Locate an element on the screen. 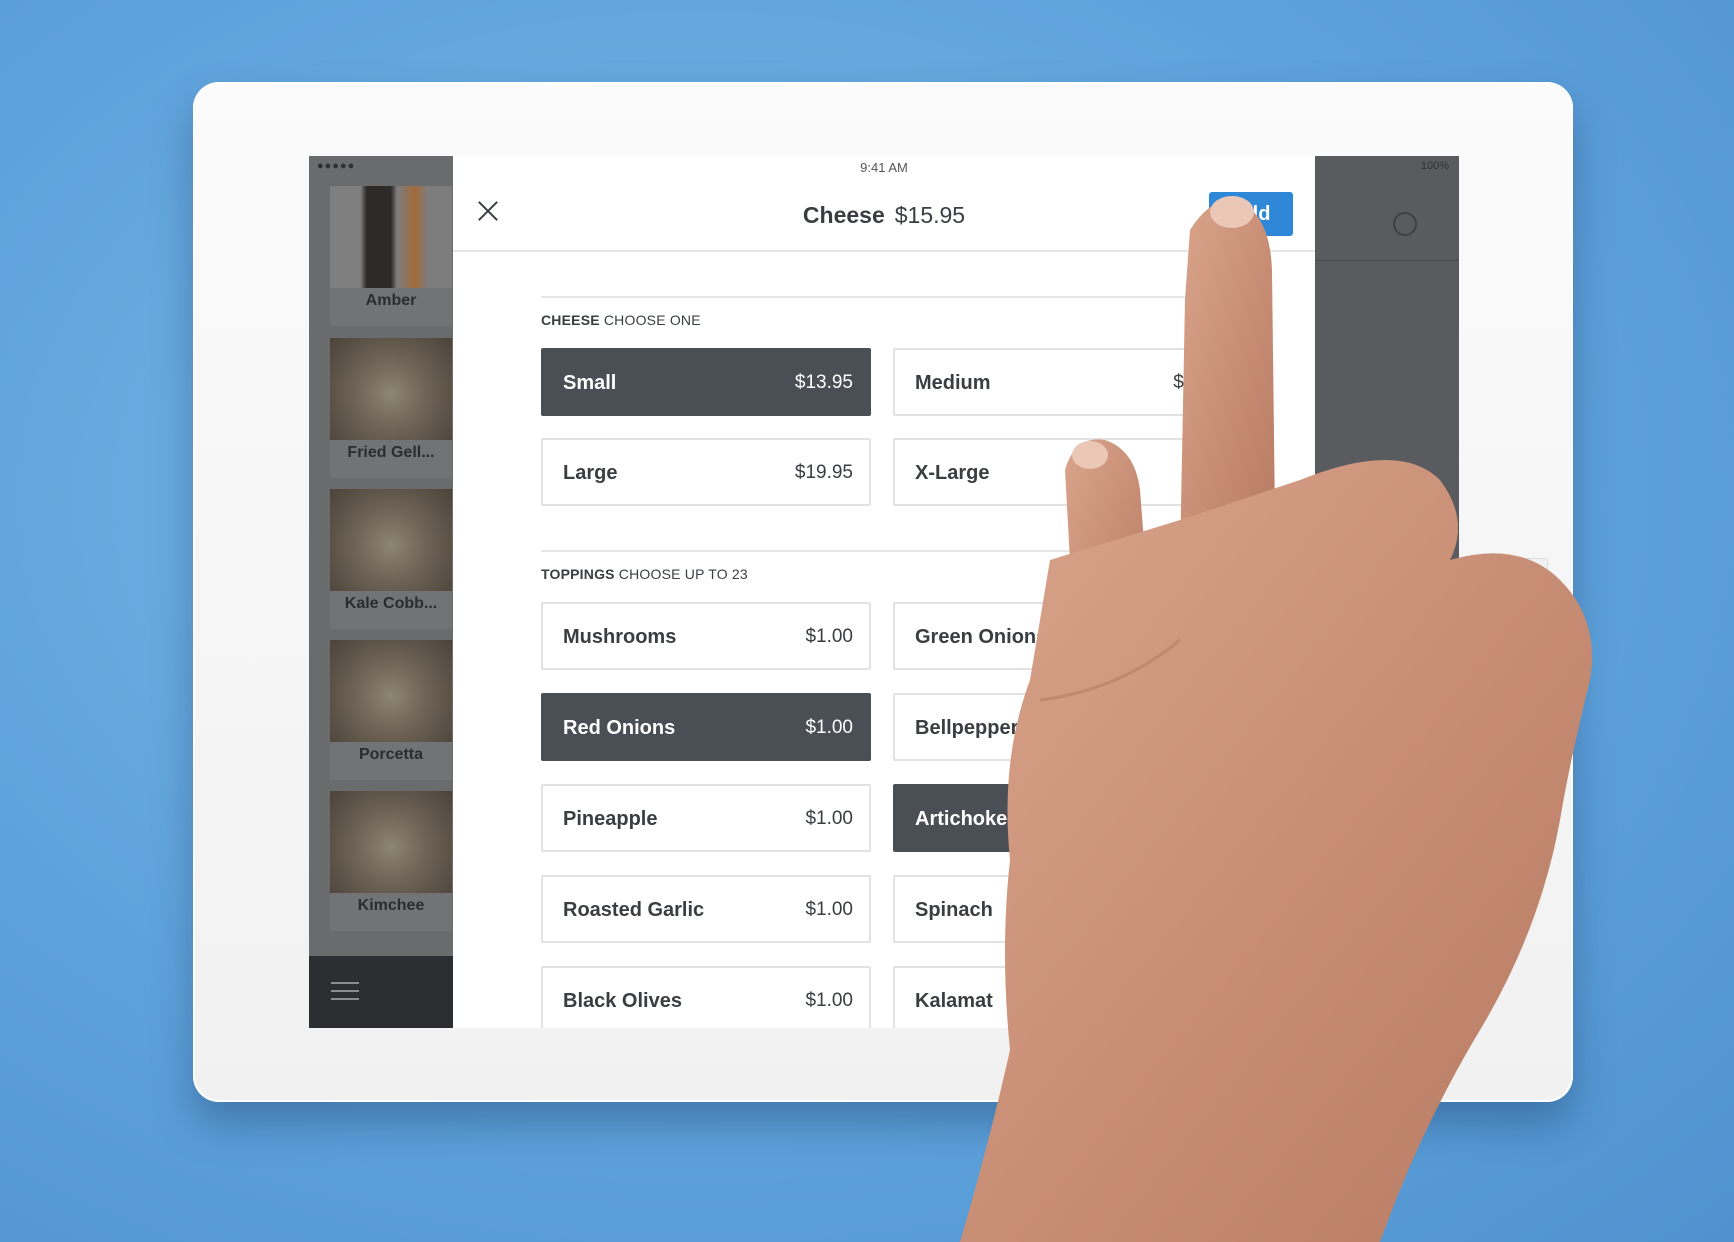  carrier-signal: ●●●●● is located at coordinates (336, 166).